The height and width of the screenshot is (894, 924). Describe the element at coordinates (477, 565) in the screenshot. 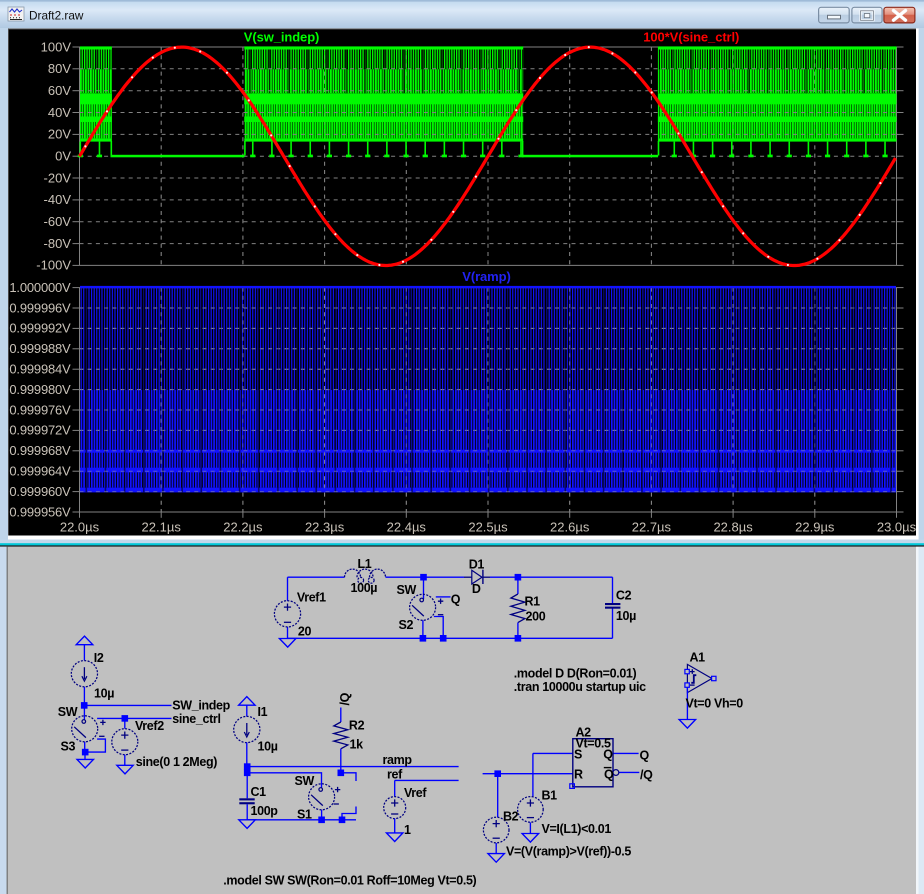

I see `svg-text: D1` at that location.